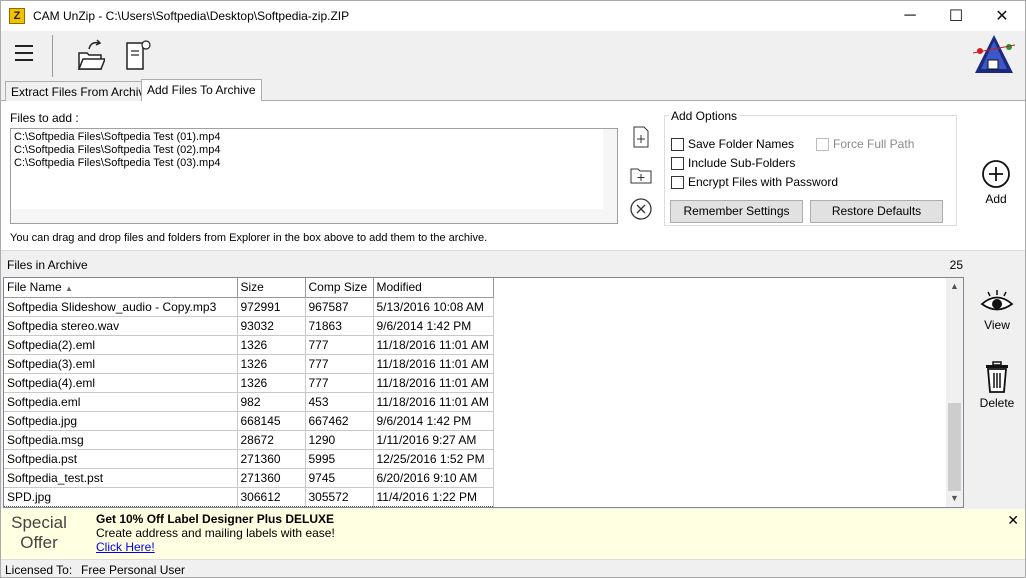 The width and height of the screenshot is (1026, 578). I want to click on cell-comp-size: 1290, so click(339, 440).